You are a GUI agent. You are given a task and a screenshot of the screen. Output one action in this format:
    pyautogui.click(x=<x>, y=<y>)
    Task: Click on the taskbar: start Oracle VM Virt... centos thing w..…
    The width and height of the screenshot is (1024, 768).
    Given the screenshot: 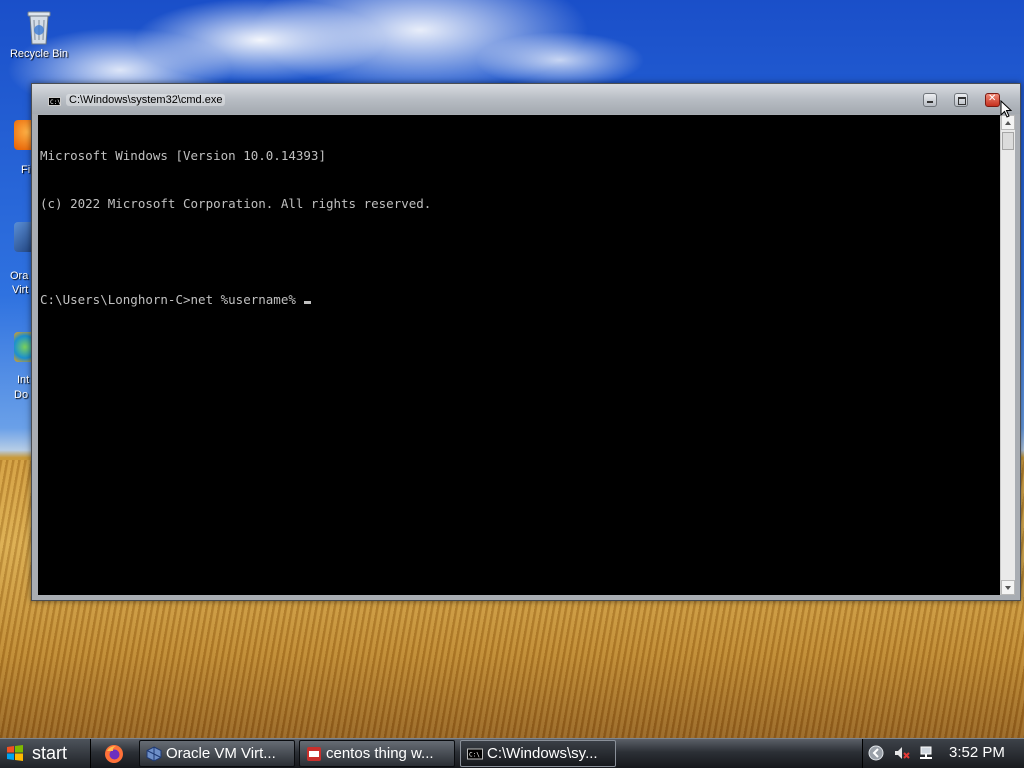 What is the action you would take?
    pyautogui.click(x=512, y=753)
    